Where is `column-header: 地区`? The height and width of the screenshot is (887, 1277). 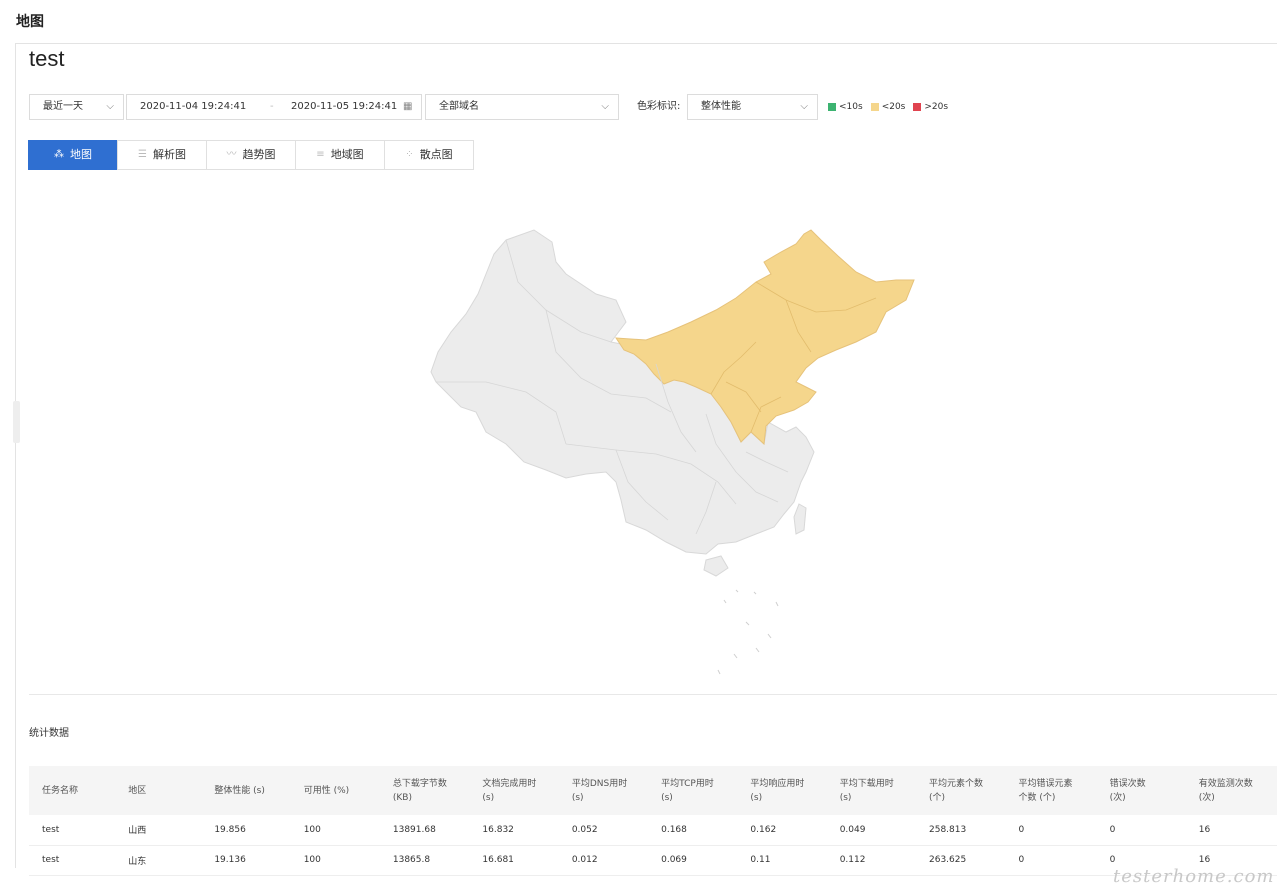
column-header: 地区 is located at coordinates (158, 790).